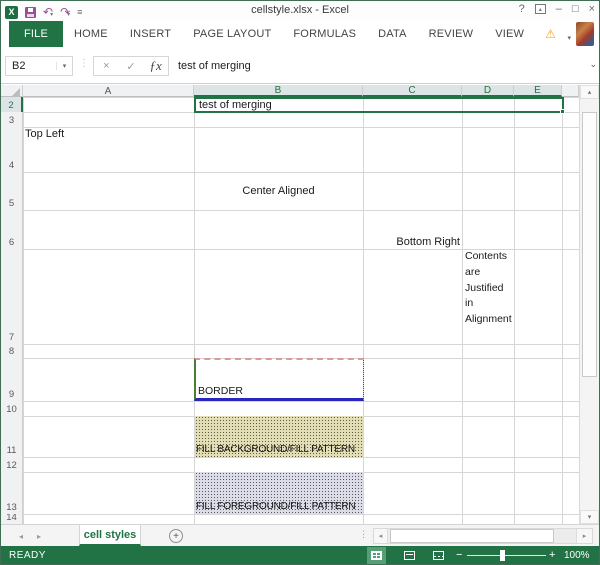 The height and width of the screenshot is (565, 600). What do you see at coordinates (279, 436) in the screenshot?
I see `cell-b11-fill-background: FILL BACKGROUND/FILL PATTERN` at bounding box center [279, 436].